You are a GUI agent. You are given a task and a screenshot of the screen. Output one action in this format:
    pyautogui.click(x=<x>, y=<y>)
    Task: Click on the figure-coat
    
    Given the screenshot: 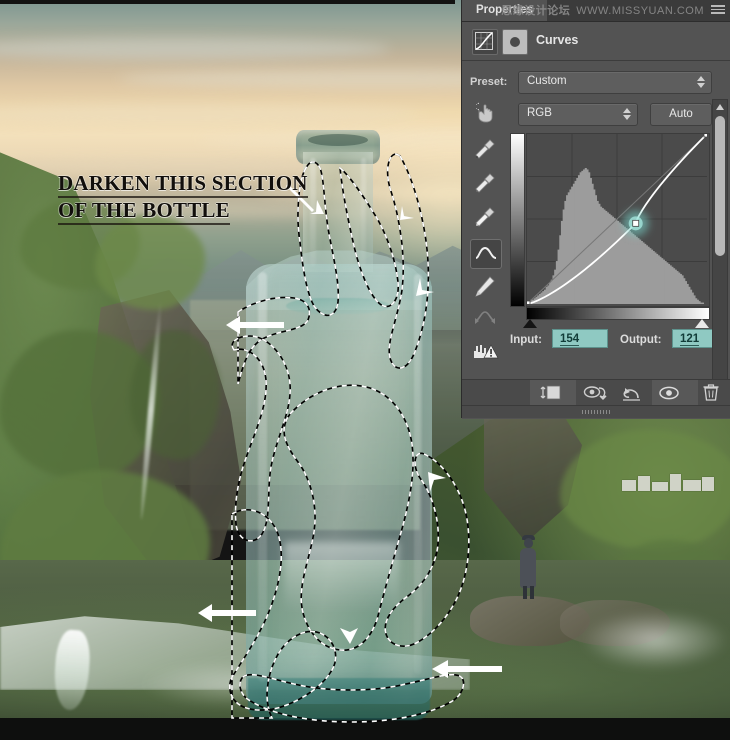 What is the action you would take?
    pyautogui.click(x=528, y=568)
    